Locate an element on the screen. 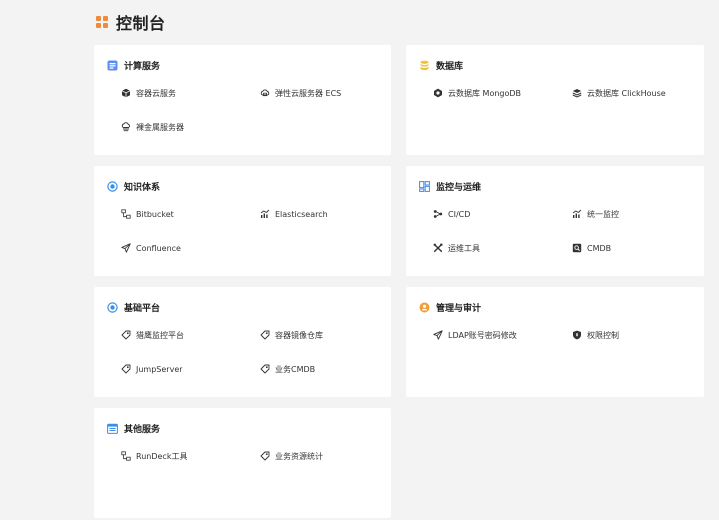  link-label: JumpServer is located at coordinates (159, 369).